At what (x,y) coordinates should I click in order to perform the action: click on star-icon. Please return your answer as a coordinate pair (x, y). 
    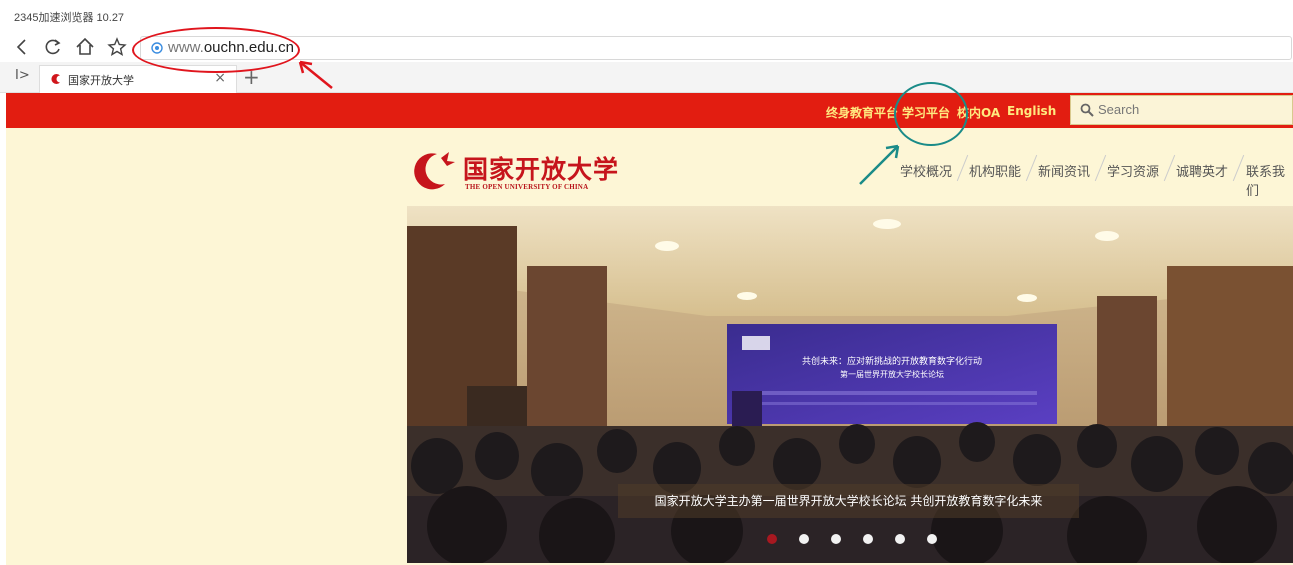
    Looking at the image, I should click on (117, 47).